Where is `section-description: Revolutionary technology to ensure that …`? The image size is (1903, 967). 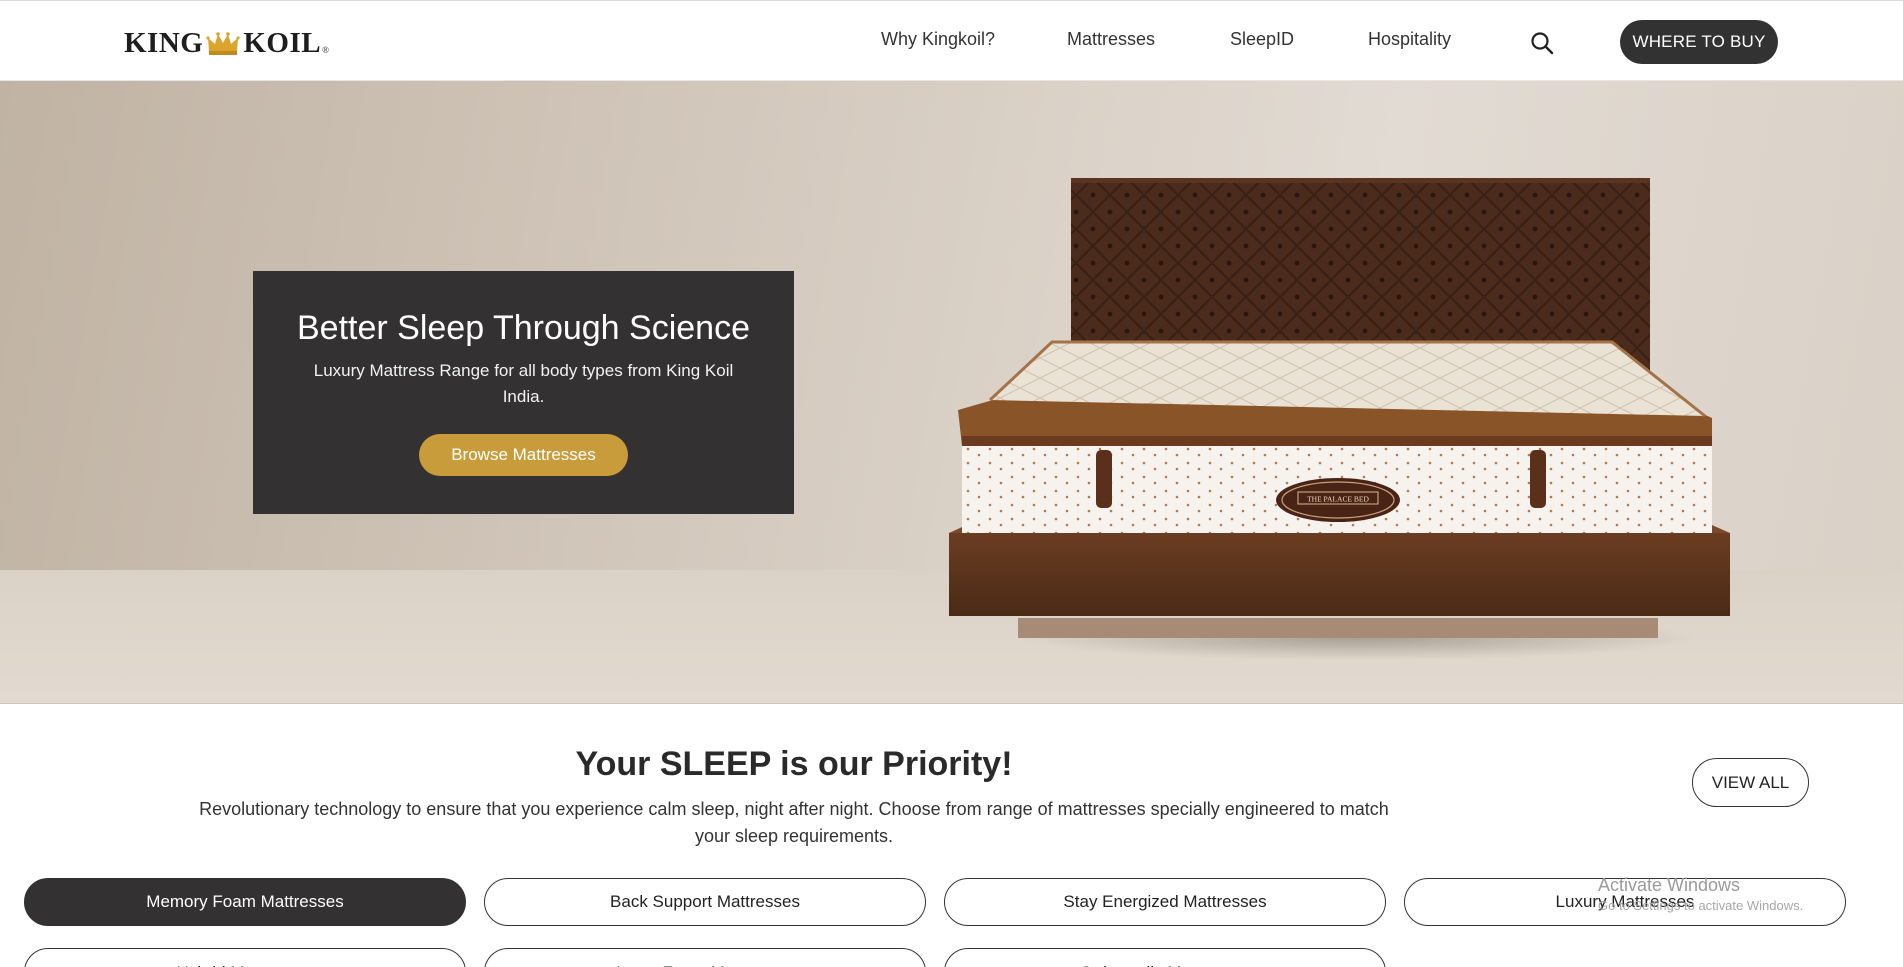 section-description: Revolutionary technology to ensure that … is located at coordinates (794, 822).